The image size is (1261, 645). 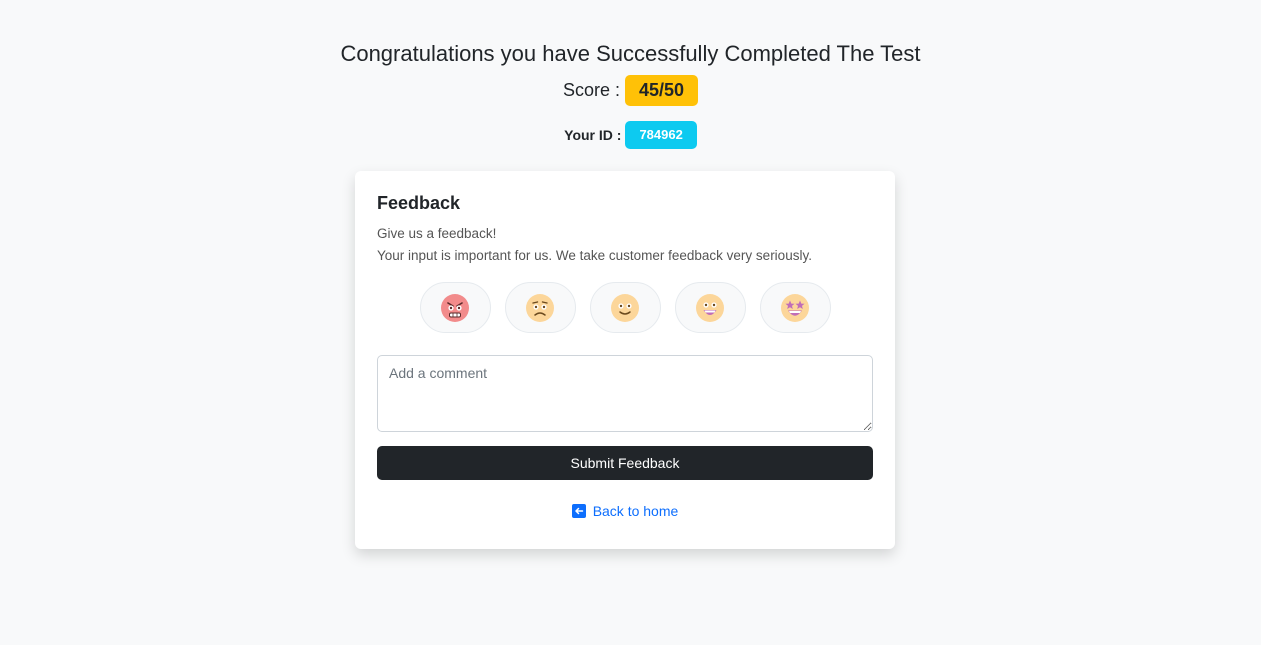 What do you see at coordinates (625, 463) in the screenshot?
I see `submit-feedback-button: Submit Feedback` at bounding box center [625, 463].